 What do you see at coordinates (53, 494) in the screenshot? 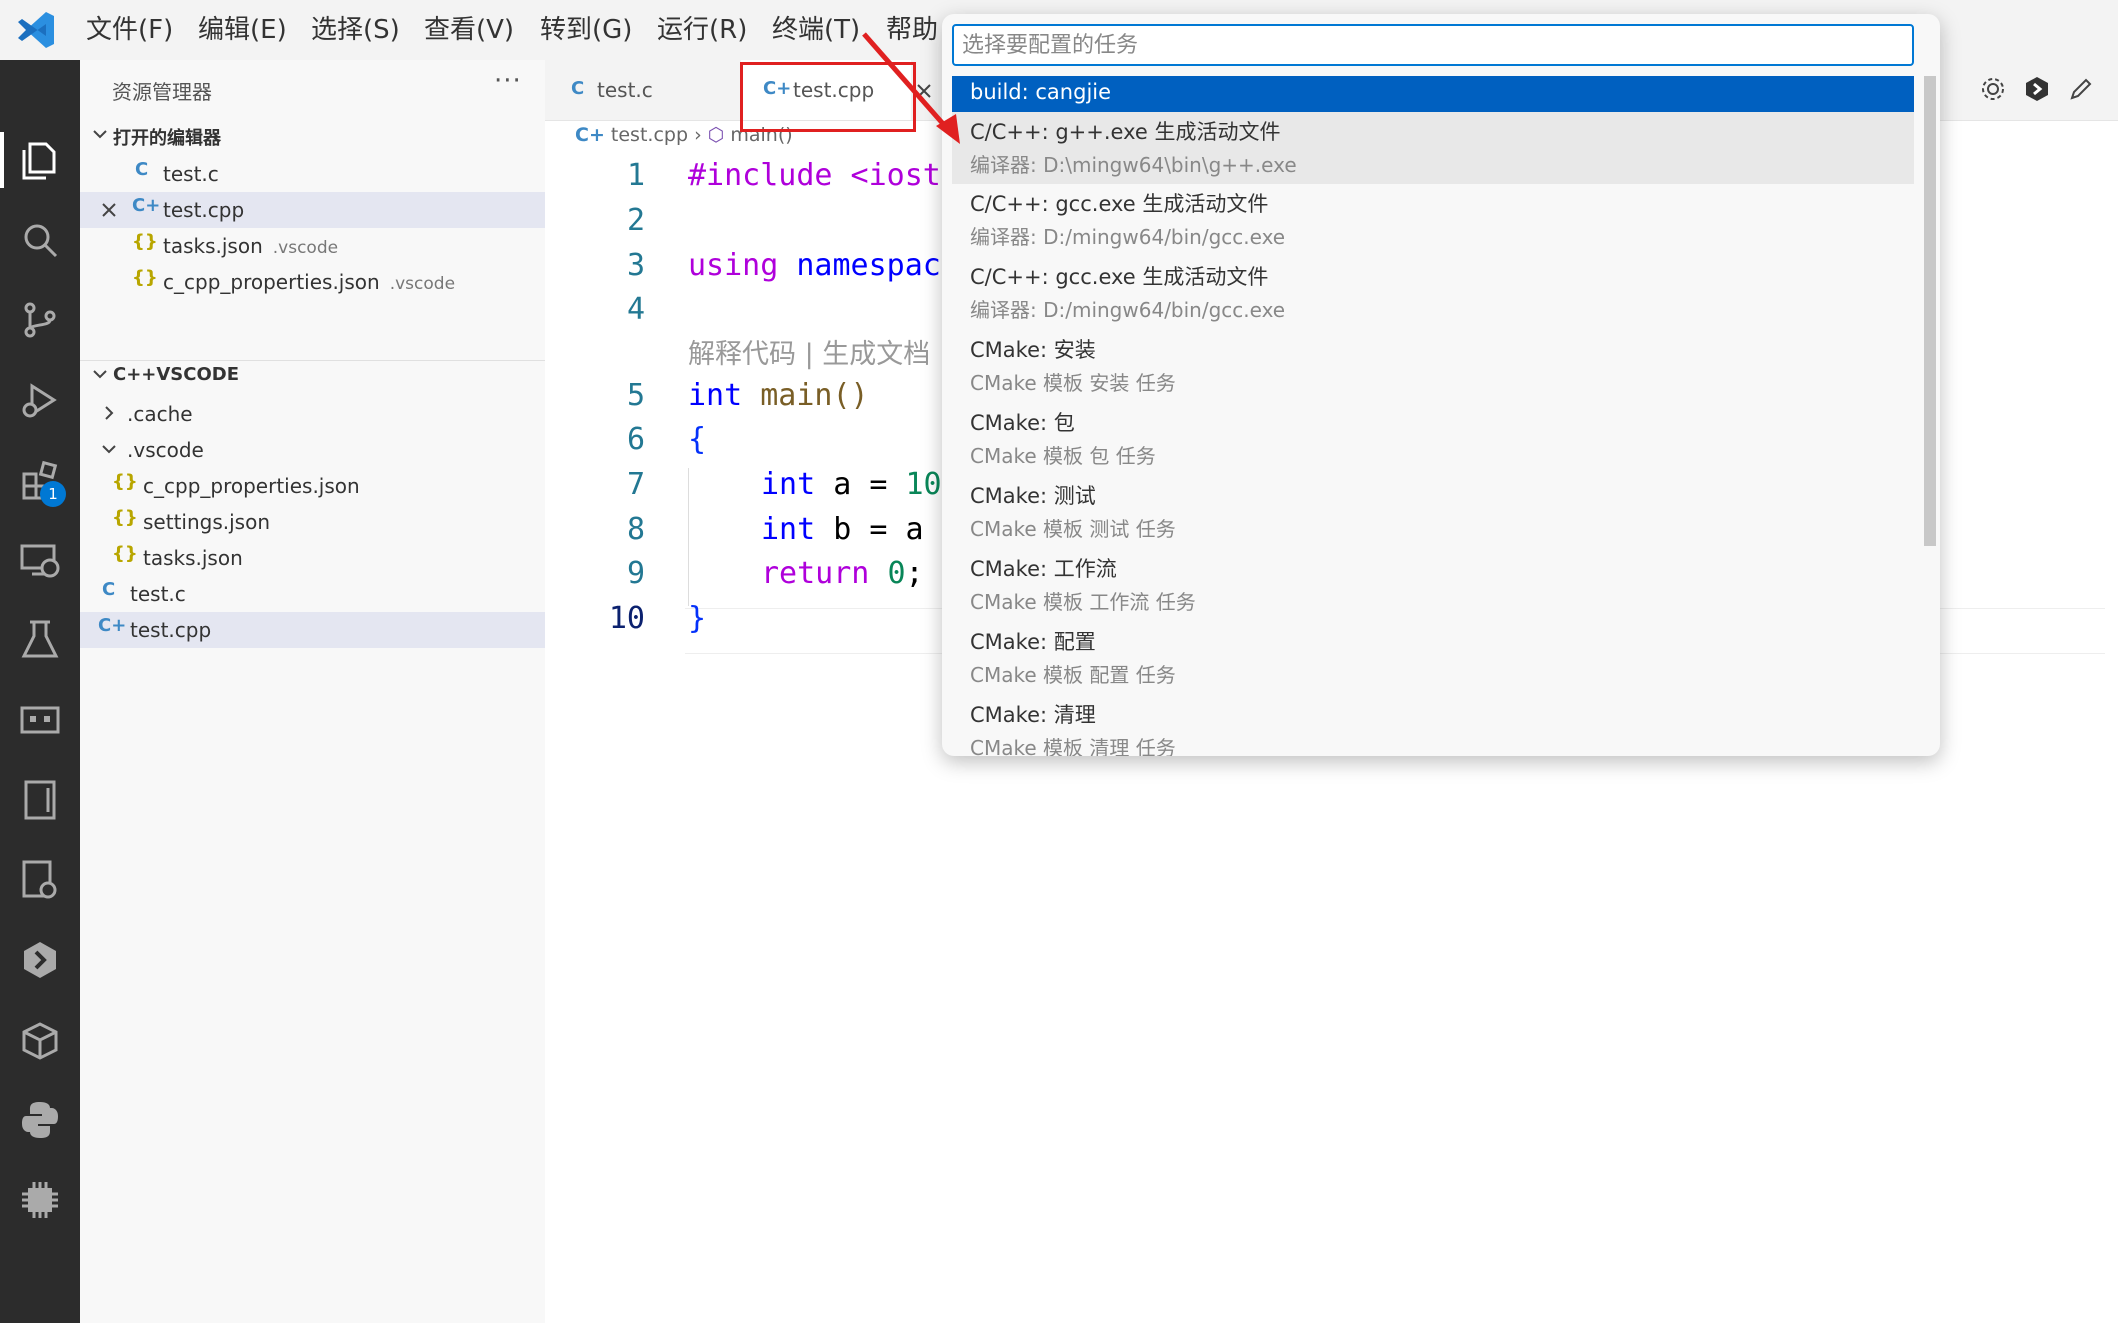
I see `extensions-badge: 1` at bounding box center [53, 494].